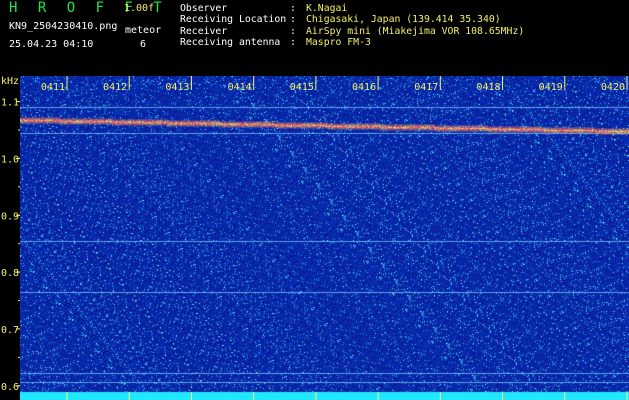 This screenshot has width=629, height=400. What do you see at coordinates (204, 31) in the screenshot?
I see `info-key: Receiver` at bounding box center [204, 31].